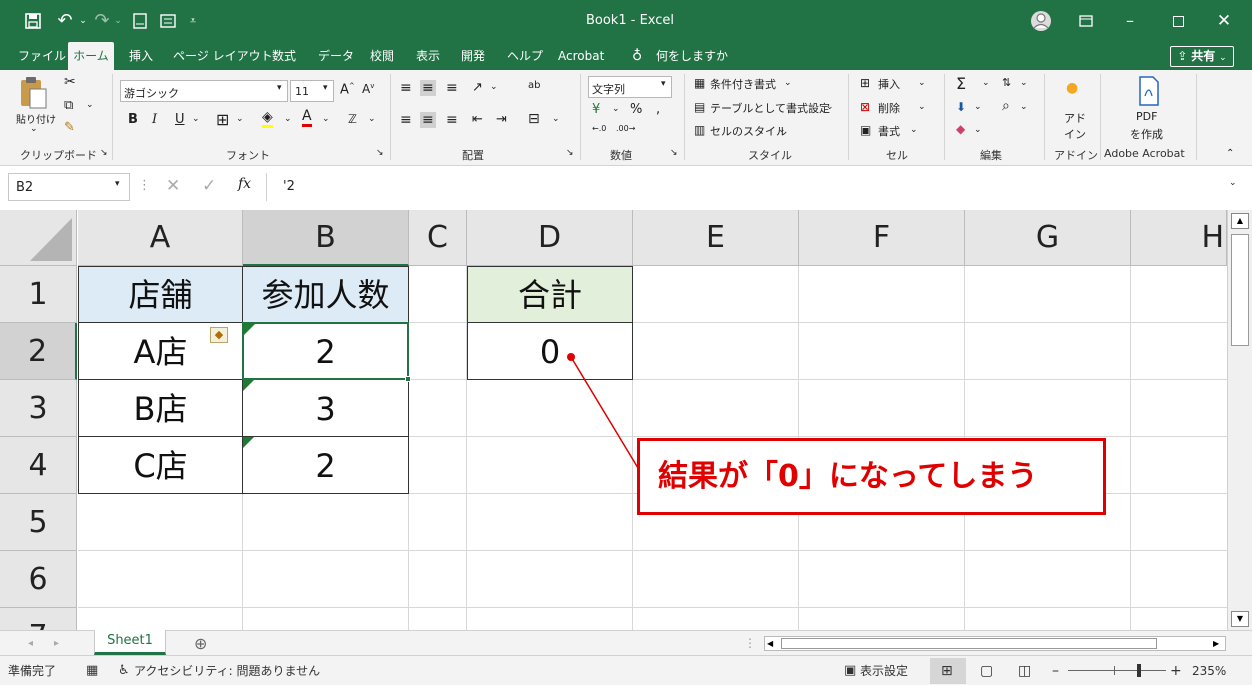 This screenshot has height=685, width=1252. Describe the element at coordinates (658, 109) in the screenshot. I see `comma-icon: ,` at that location.